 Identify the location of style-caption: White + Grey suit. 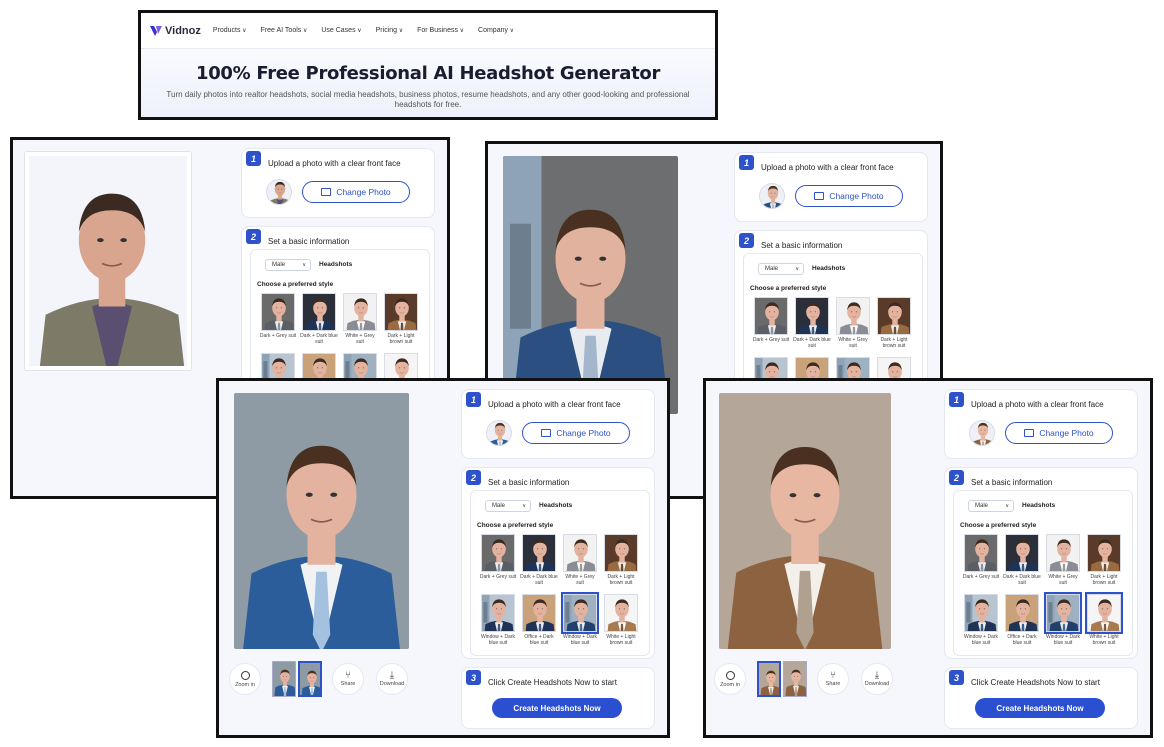
(580, 580).